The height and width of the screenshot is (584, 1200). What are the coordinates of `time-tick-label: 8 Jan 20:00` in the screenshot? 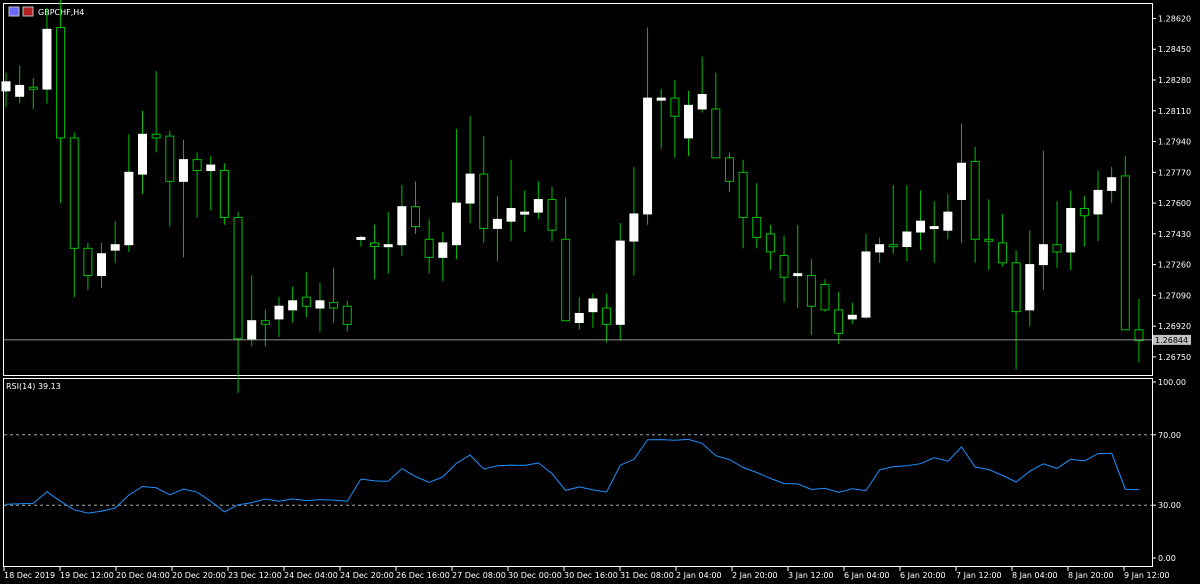 It's located at (1091, 575).